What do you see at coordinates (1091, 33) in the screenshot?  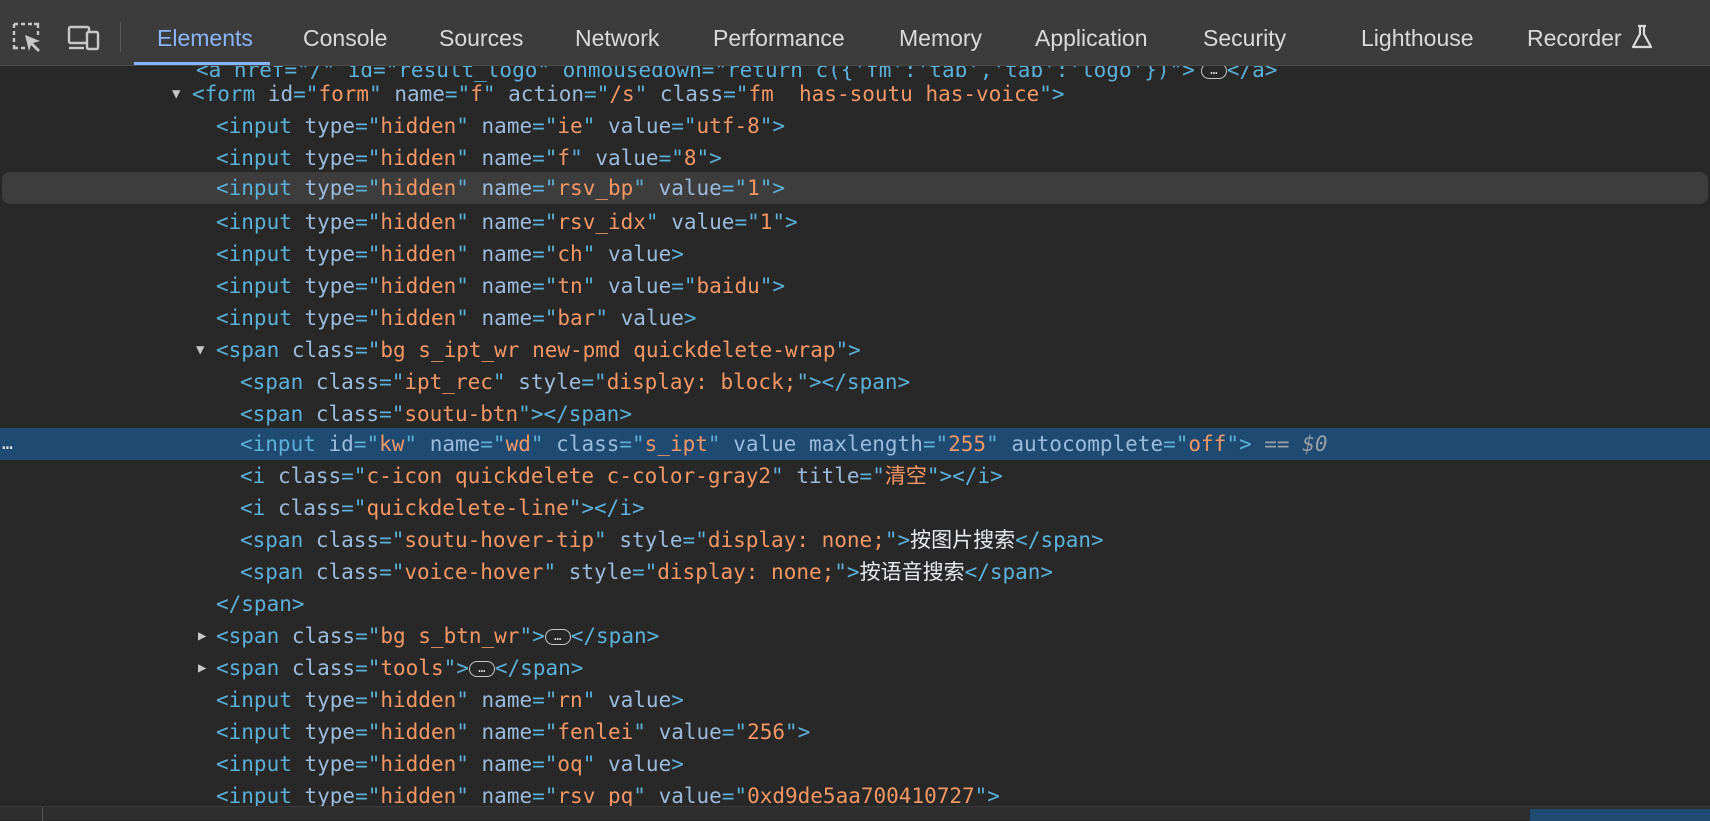 I see `tab-application: Application` at bounding box center [1091, 33].